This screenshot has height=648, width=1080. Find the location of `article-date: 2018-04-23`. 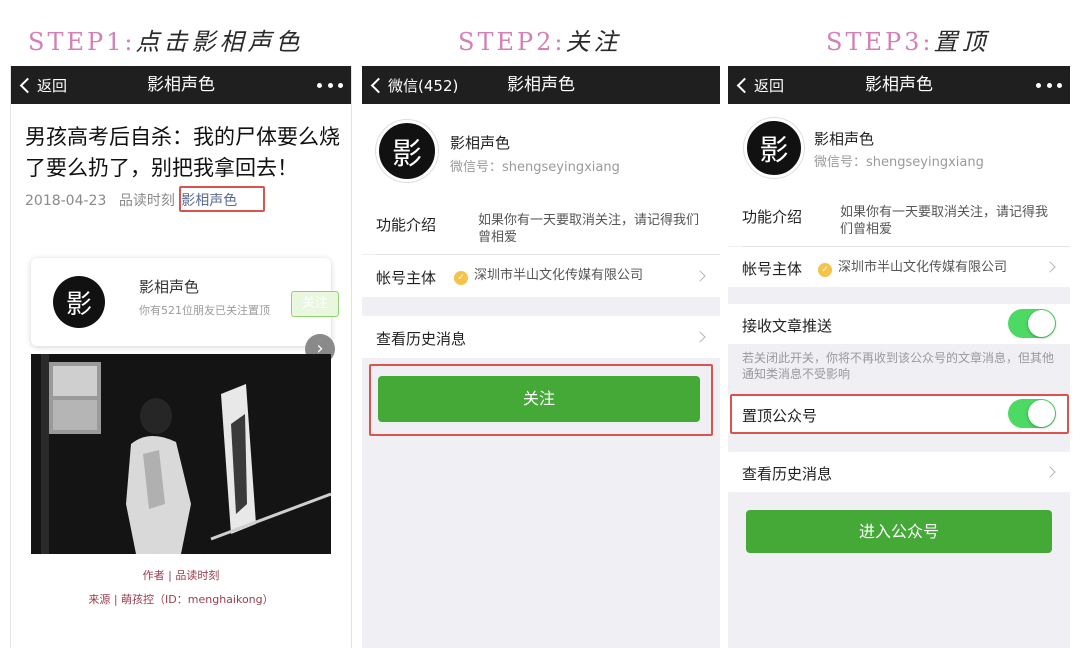

article-date: 2018-04-23 is located at coordinates (66, 201).